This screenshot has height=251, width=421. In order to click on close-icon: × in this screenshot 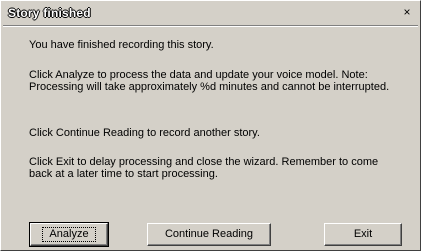, I will do `click(407, 12)`.